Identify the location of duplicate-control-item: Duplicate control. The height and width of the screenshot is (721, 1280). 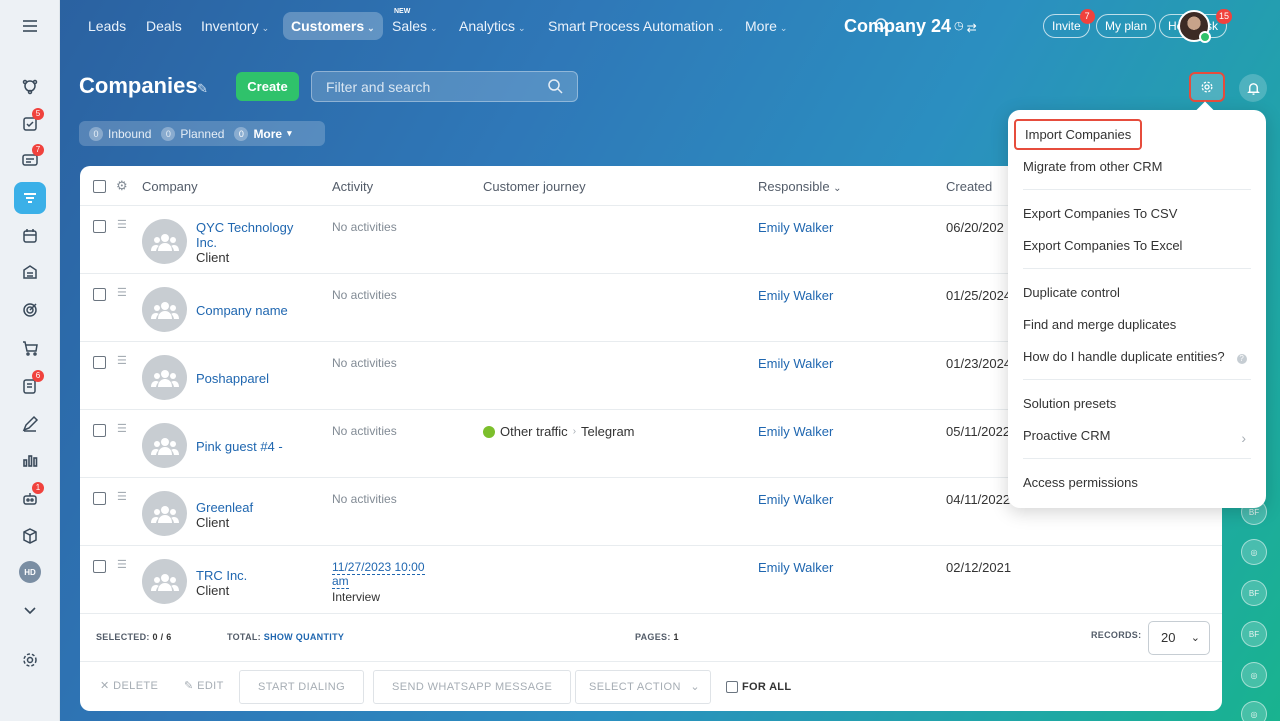
(1071, 292).